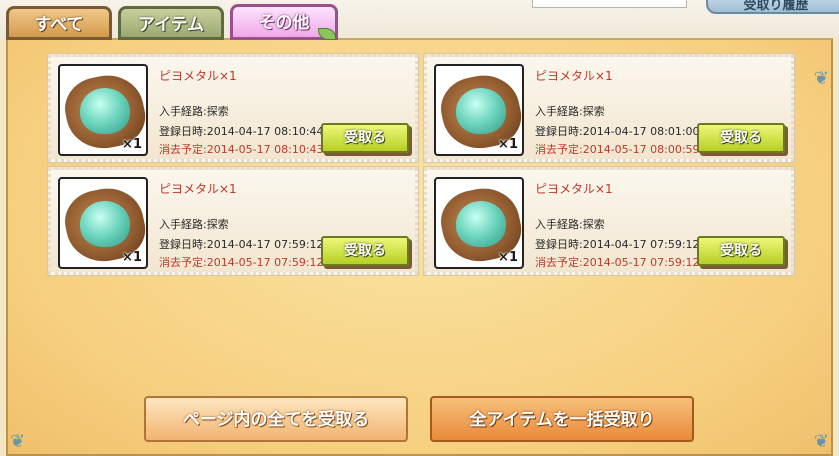 The image size is (839, 456). What do you see at coordinates (241, 131) in the screenshot?
I see `item-registered: 登録日時:2014-04-17 08:10:44` at bounding box center [241, 131].